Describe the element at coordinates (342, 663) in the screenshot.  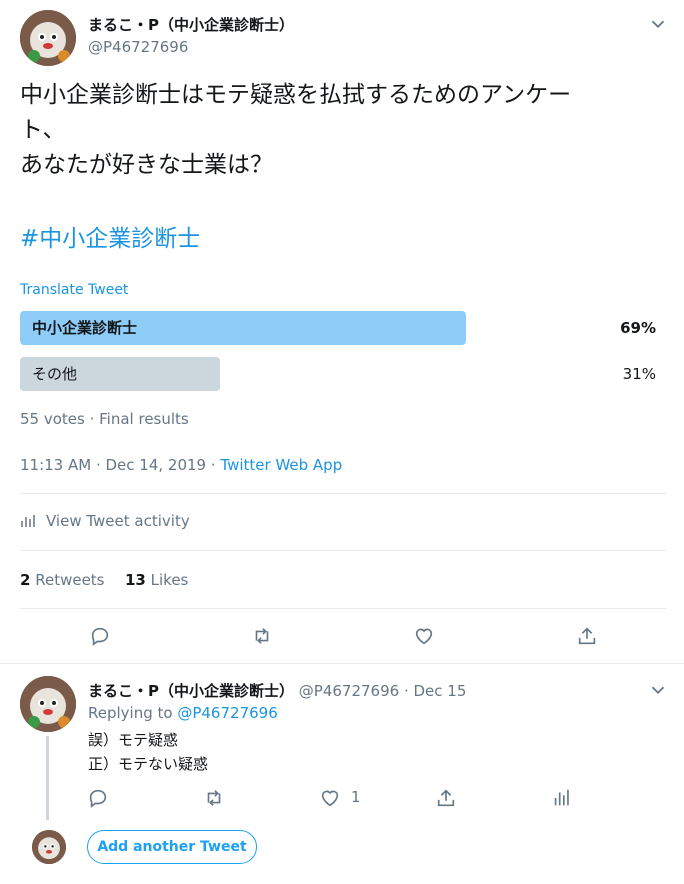
I see `section-divider` at that location.